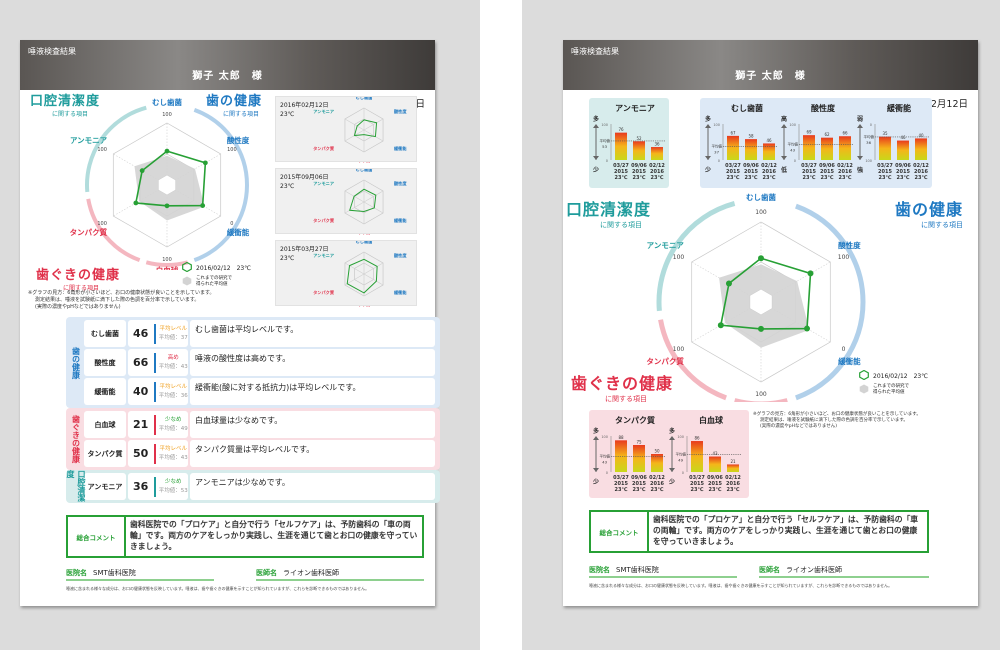 The image size is (1000, 650). Describe the element at coordinates (76, 486) in the screenshot. I see `oral-group-label: 口腔清潔度` at that location.